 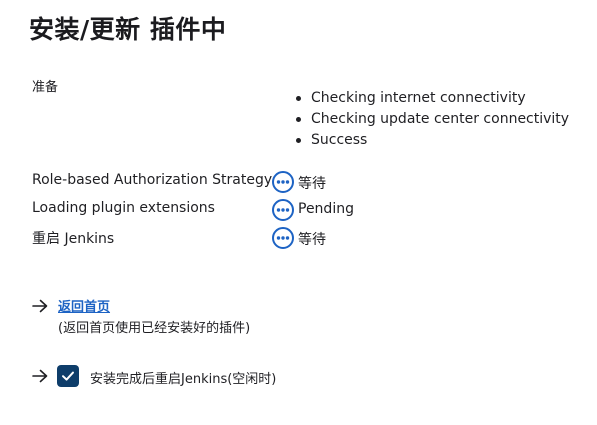 I want to click on page-title: 安装/更新 插件中, so click(x=128, y=29).